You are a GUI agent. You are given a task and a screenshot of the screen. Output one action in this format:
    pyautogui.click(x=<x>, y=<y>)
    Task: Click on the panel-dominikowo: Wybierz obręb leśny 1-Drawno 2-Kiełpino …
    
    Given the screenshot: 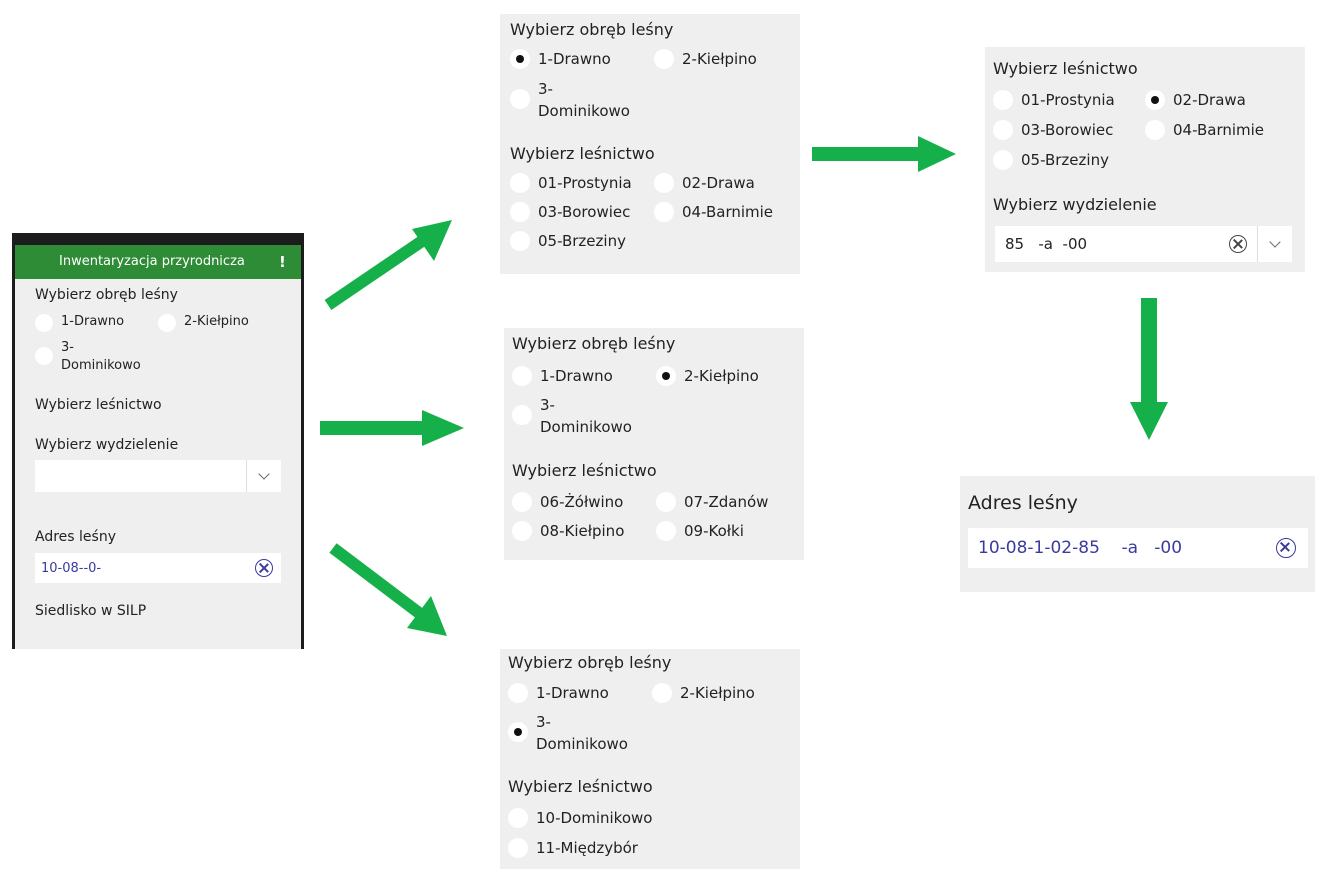 What is the action you would take?
    pyautogui.click(x=650, y=759)
    